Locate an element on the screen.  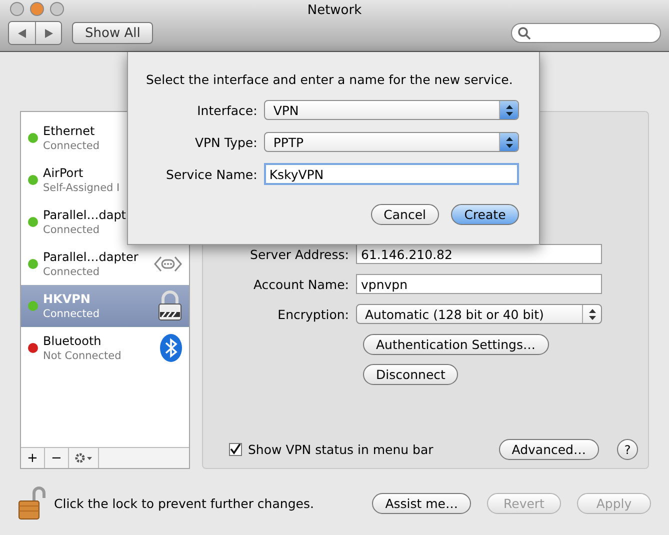
service-name: Parallel…dapter is located at coordinates (91, 257).